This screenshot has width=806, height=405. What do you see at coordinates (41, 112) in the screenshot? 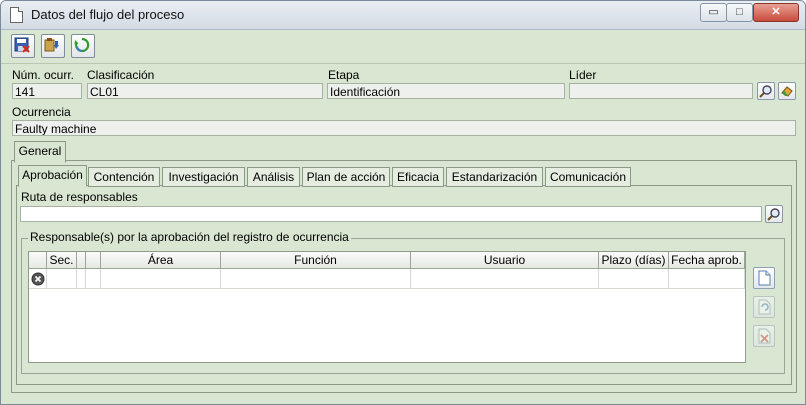
I see `ocurrencia-label: Ocurrencia` at bounding box center [41, 112].